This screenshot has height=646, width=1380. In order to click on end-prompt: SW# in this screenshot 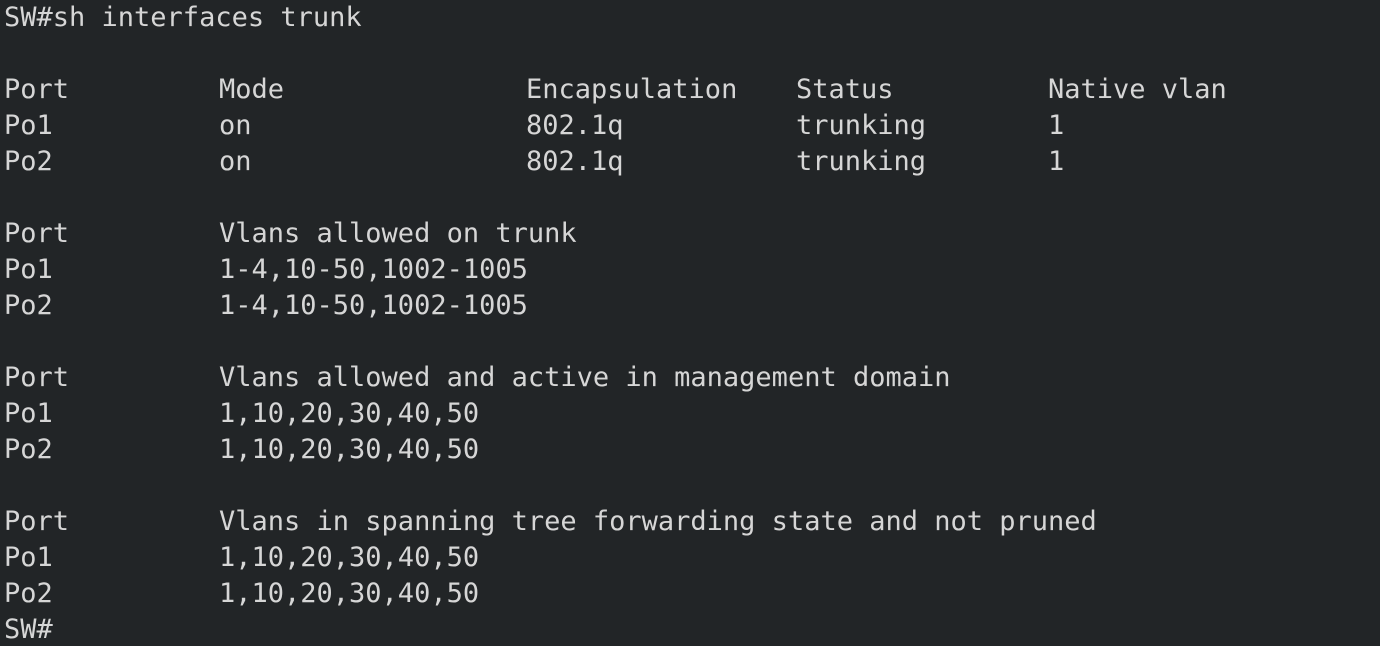, I will do `click(692, 629)`.